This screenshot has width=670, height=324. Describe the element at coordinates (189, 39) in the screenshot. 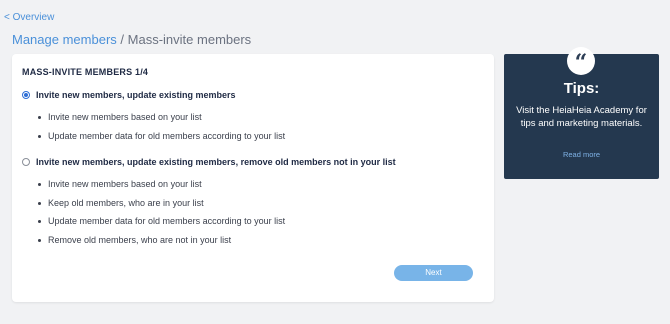

I see `breadcrumb-current: Mass-invite members` at that location.